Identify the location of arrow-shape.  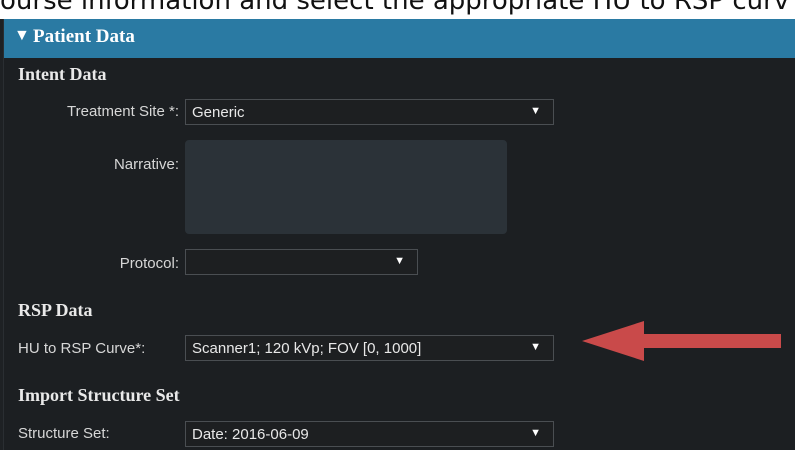
(681, 341).